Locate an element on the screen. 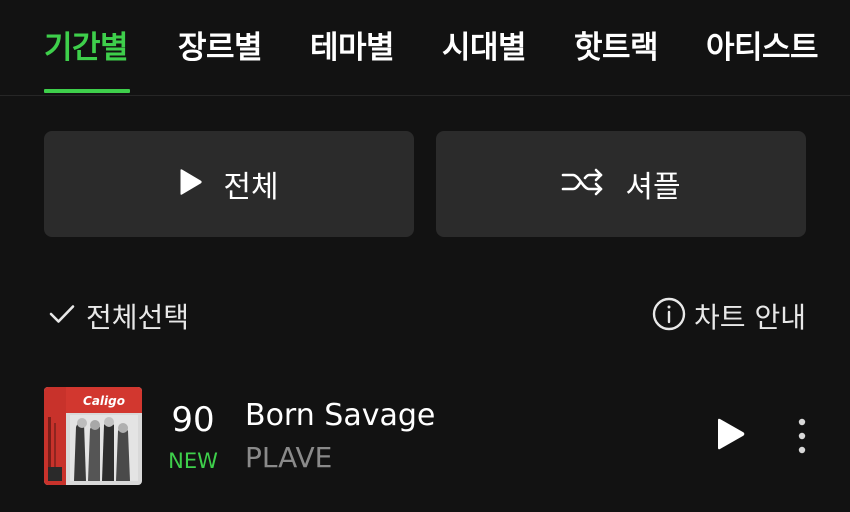  play-all-button: 전체 is located at coordinates (229, 184).